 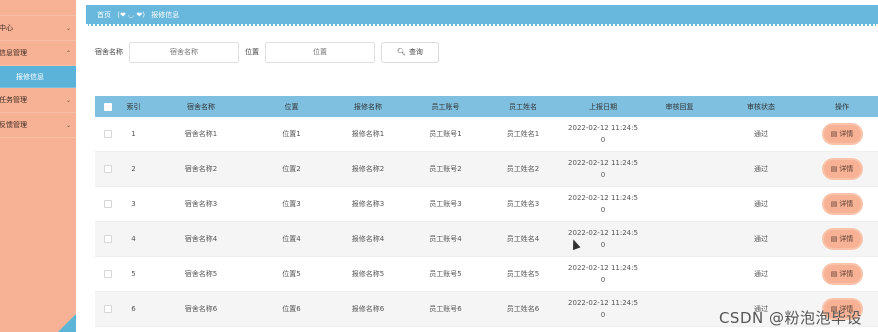 What do you see at coordinates (368, 204) in the screenshot?
I see `cell-repair-name: 报修名称3` at bounding box center [368, 204].